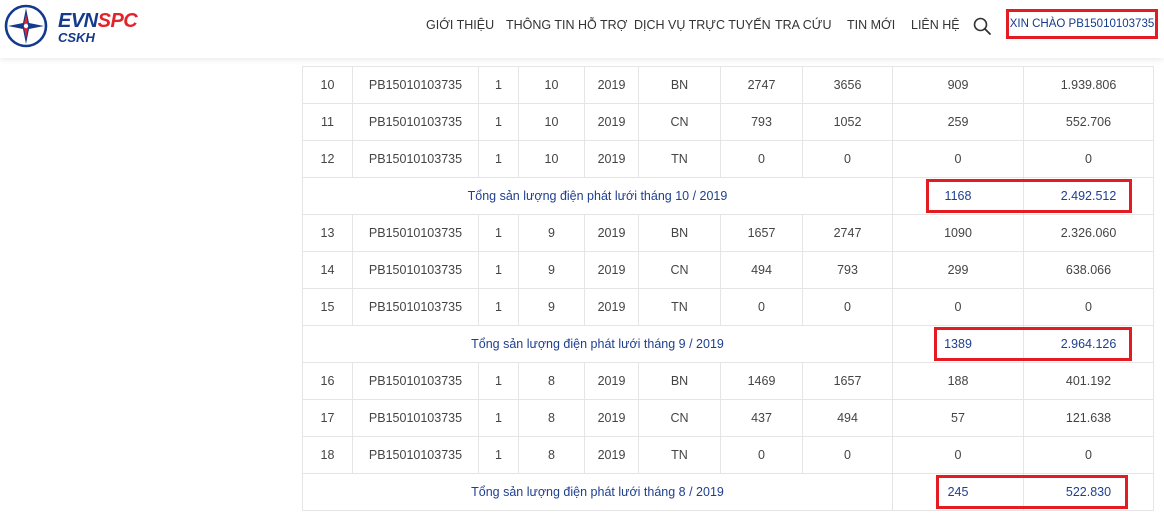 This screenshot has width=1164, height=520. I want to click on total-quantity: 1389, so click(958, 344).